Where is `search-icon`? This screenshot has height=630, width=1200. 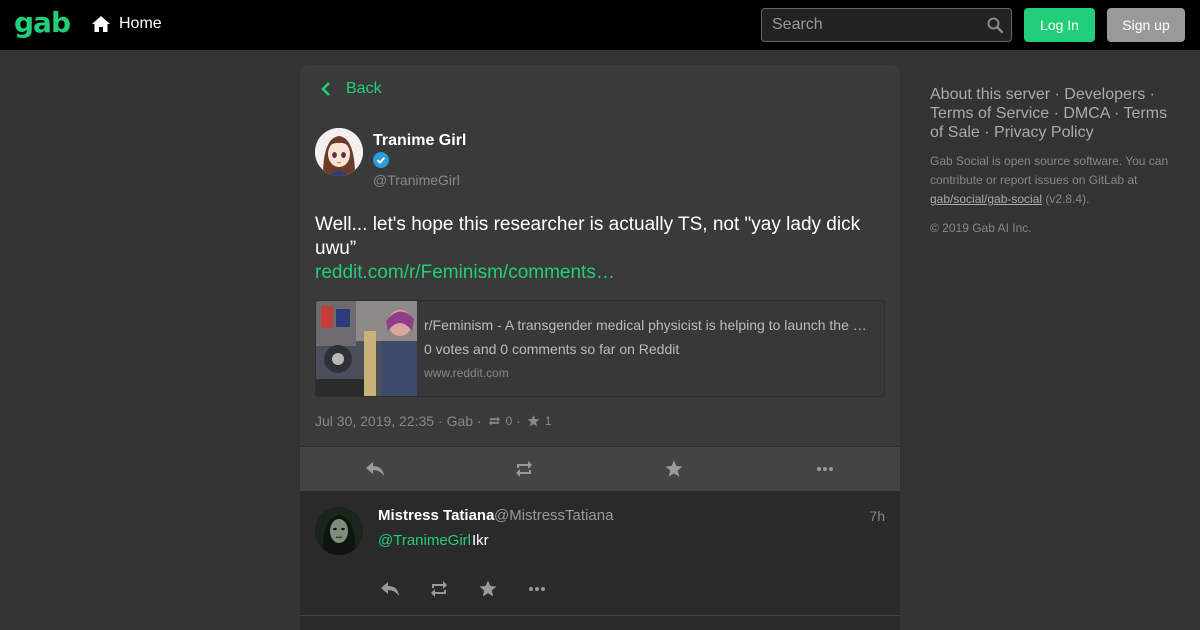
search-icon is located at coordinates (995, 25).